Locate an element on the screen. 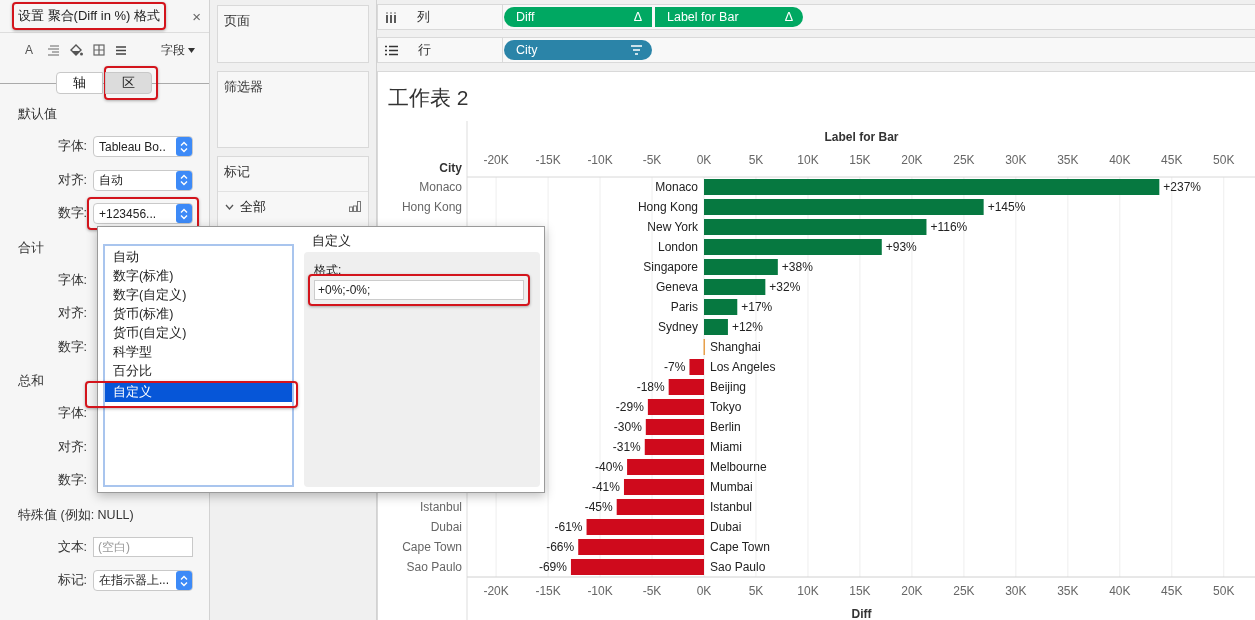 This screenshot has width=1255, height=620. bar-percent-label: +12% is located at coordinates (747, 327).